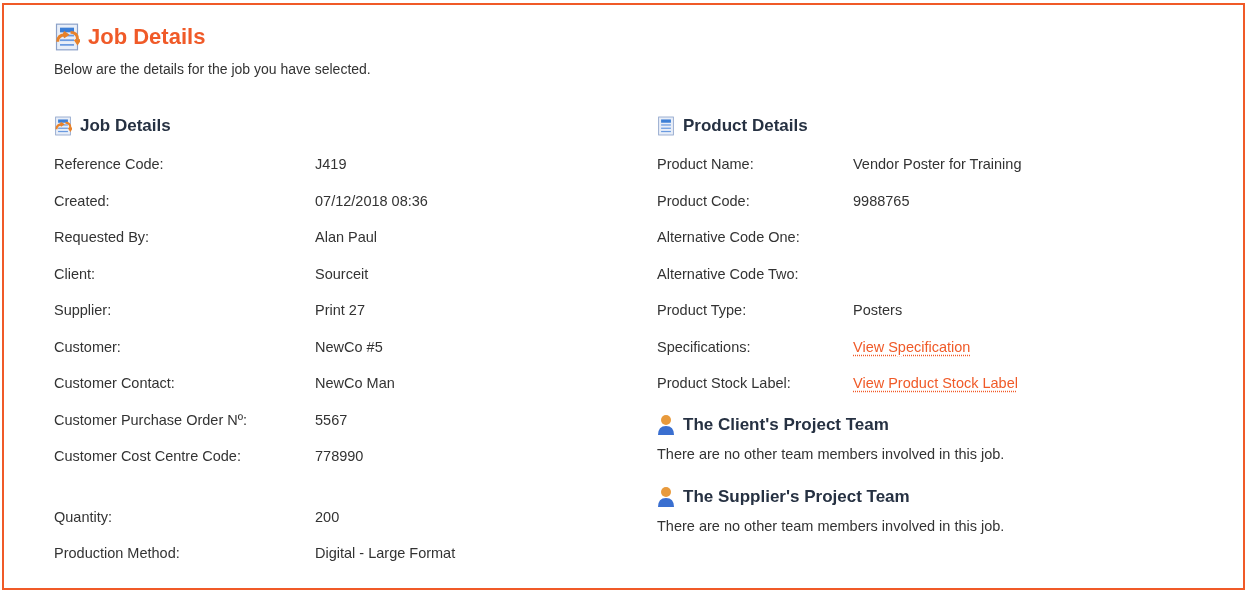  Describe the element at coordinates (786, 424) in the screenshot. I see `section-title: The Client's Project Team` at that location.